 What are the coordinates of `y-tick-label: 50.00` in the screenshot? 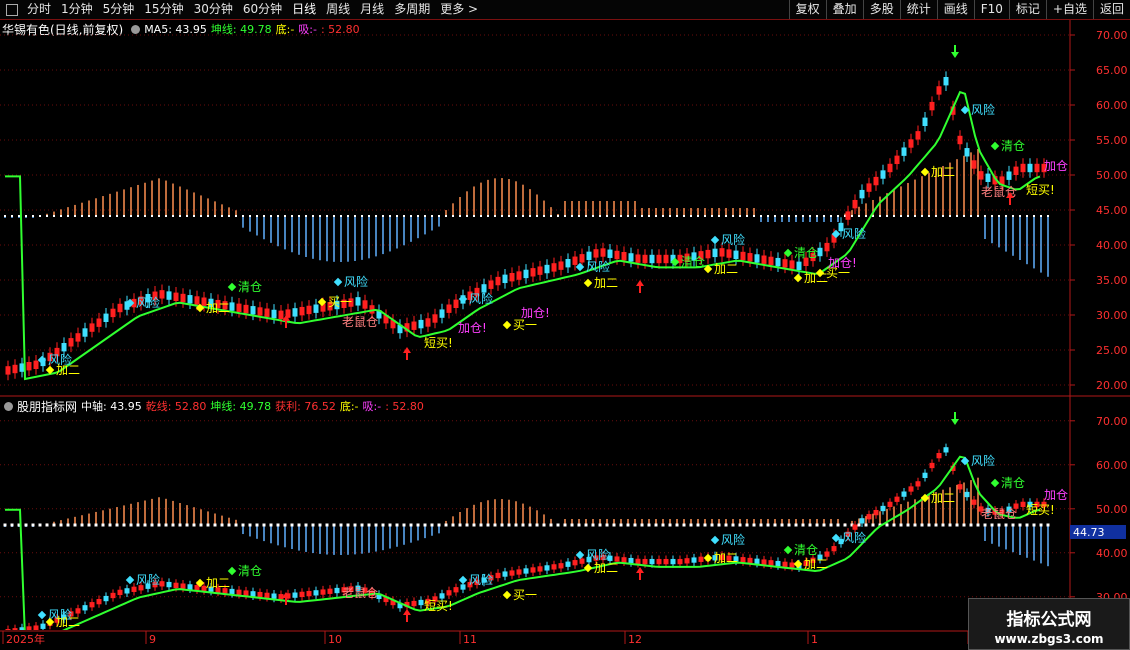 It's located at (1112, 175).